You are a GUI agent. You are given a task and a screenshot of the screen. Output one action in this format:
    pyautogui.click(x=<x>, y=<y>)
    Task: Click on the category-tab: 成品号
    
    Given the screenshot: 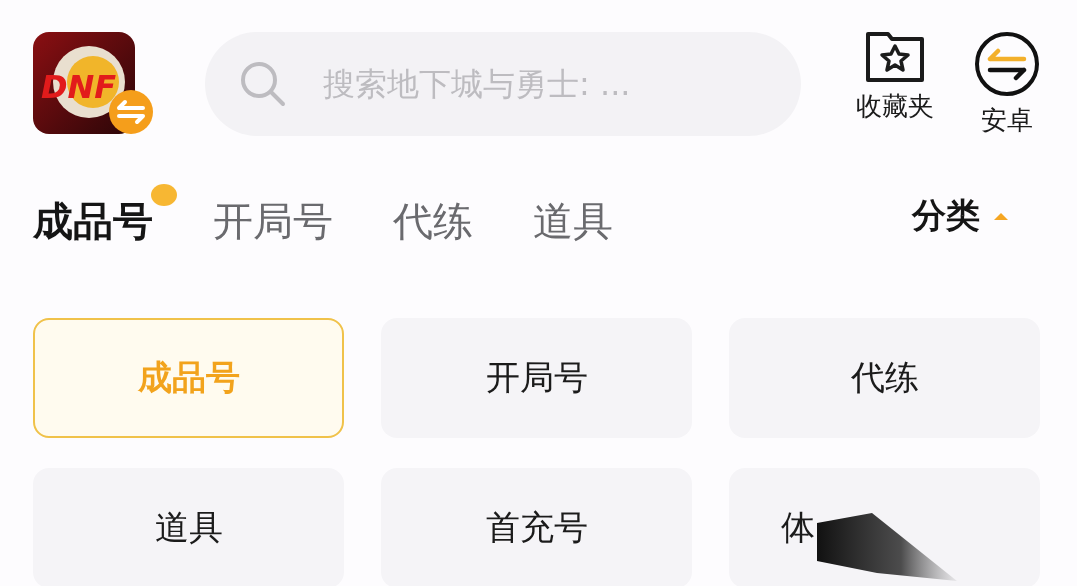 What is the action you would take?
    pyautogui.click(x=105, y=216)
    